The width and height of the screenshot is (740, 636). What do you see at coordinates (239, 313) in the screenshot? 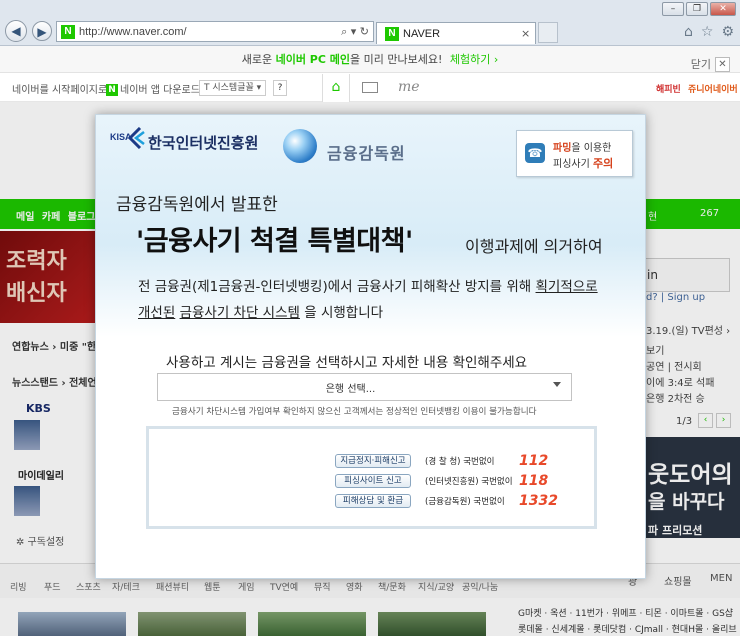
I see `p2-underlined-2: 금융사기 차단 시스템` at bounding box center [239, 313].